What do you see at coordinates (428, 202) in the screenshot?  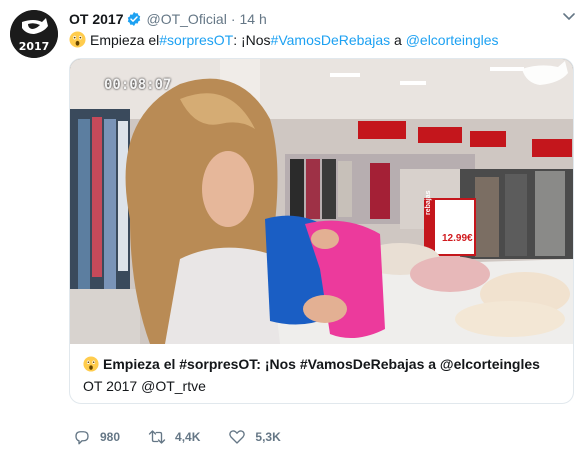 I see `rebajas-sign: rebajas` at bounding box center [428, 202].